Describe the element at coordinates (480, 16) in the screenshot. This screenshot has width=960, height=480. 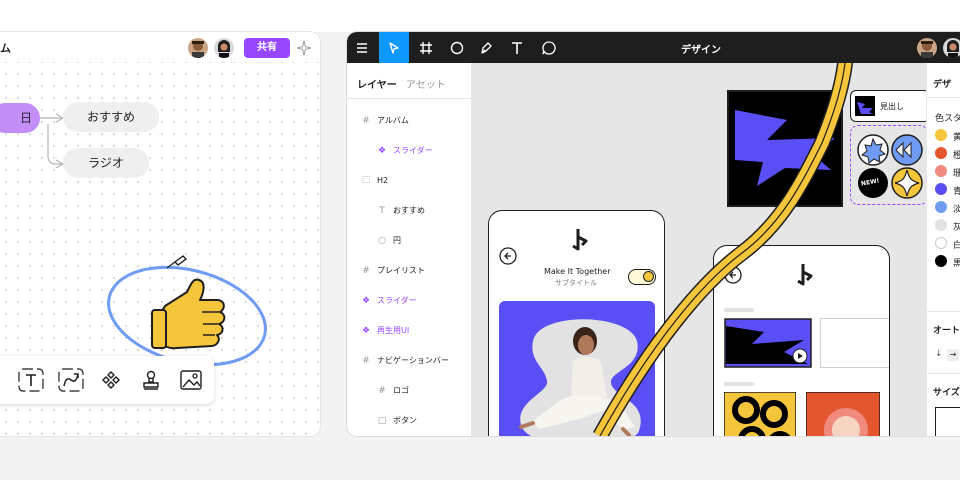
I see `page-background-top` at that location.